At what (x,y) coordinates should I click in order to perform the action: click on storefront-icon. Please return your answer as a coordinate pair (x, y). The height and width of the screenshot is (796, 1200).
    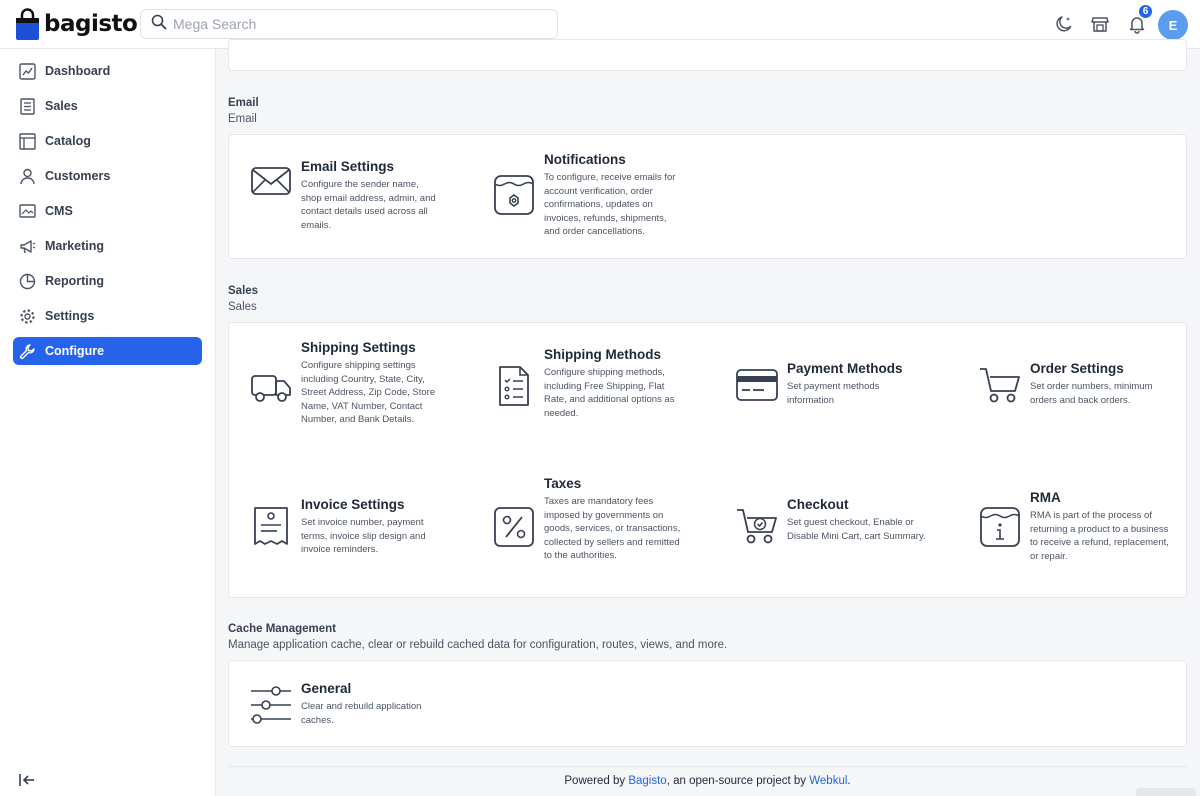
    Looking at the image, I should click on (1100, 24).